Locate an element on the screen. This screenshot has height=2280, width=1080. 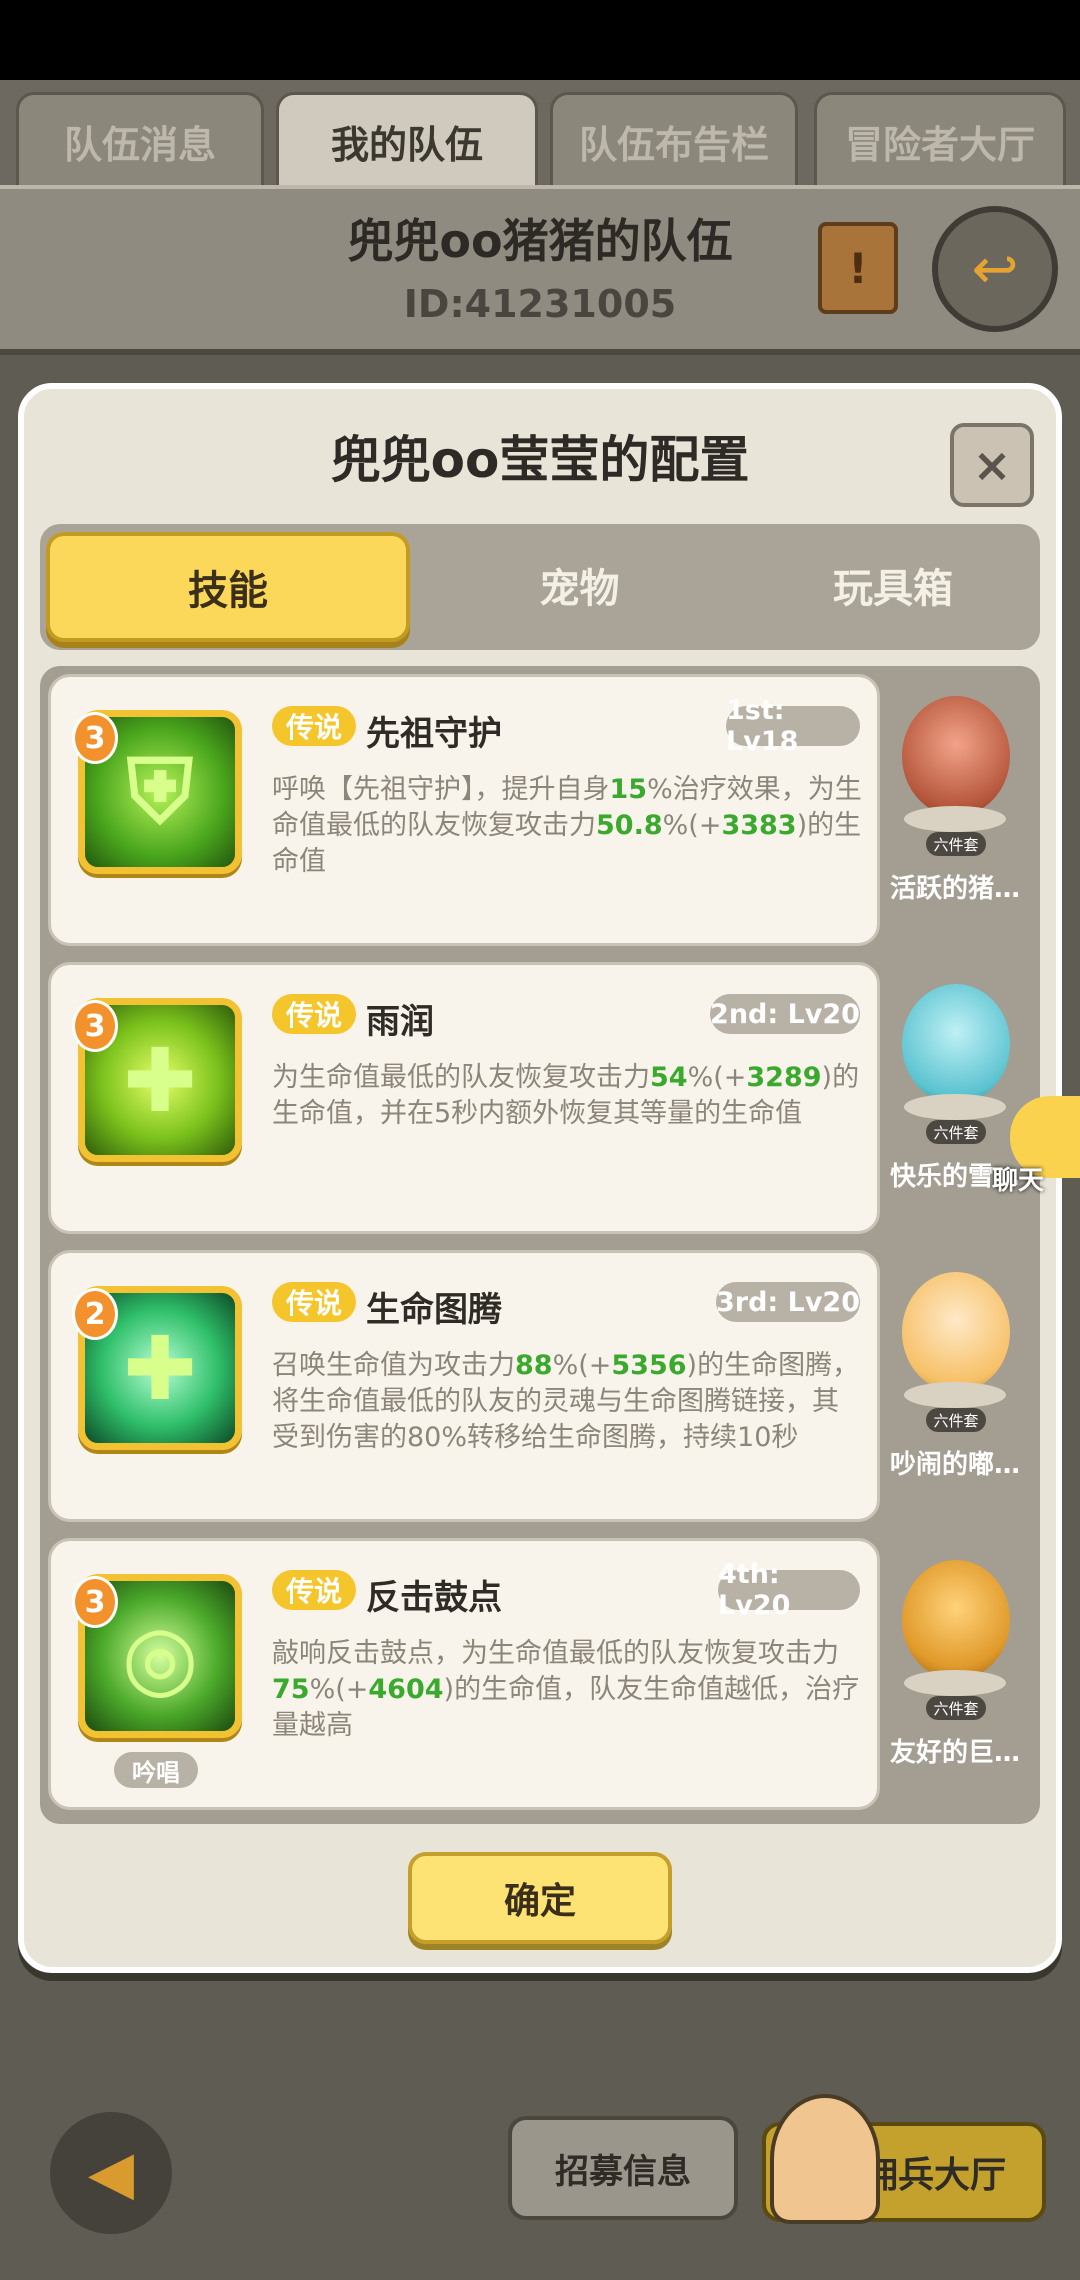
config-tabs: 技能 宠物 玩具箱 is located at coordinates (540, 587).